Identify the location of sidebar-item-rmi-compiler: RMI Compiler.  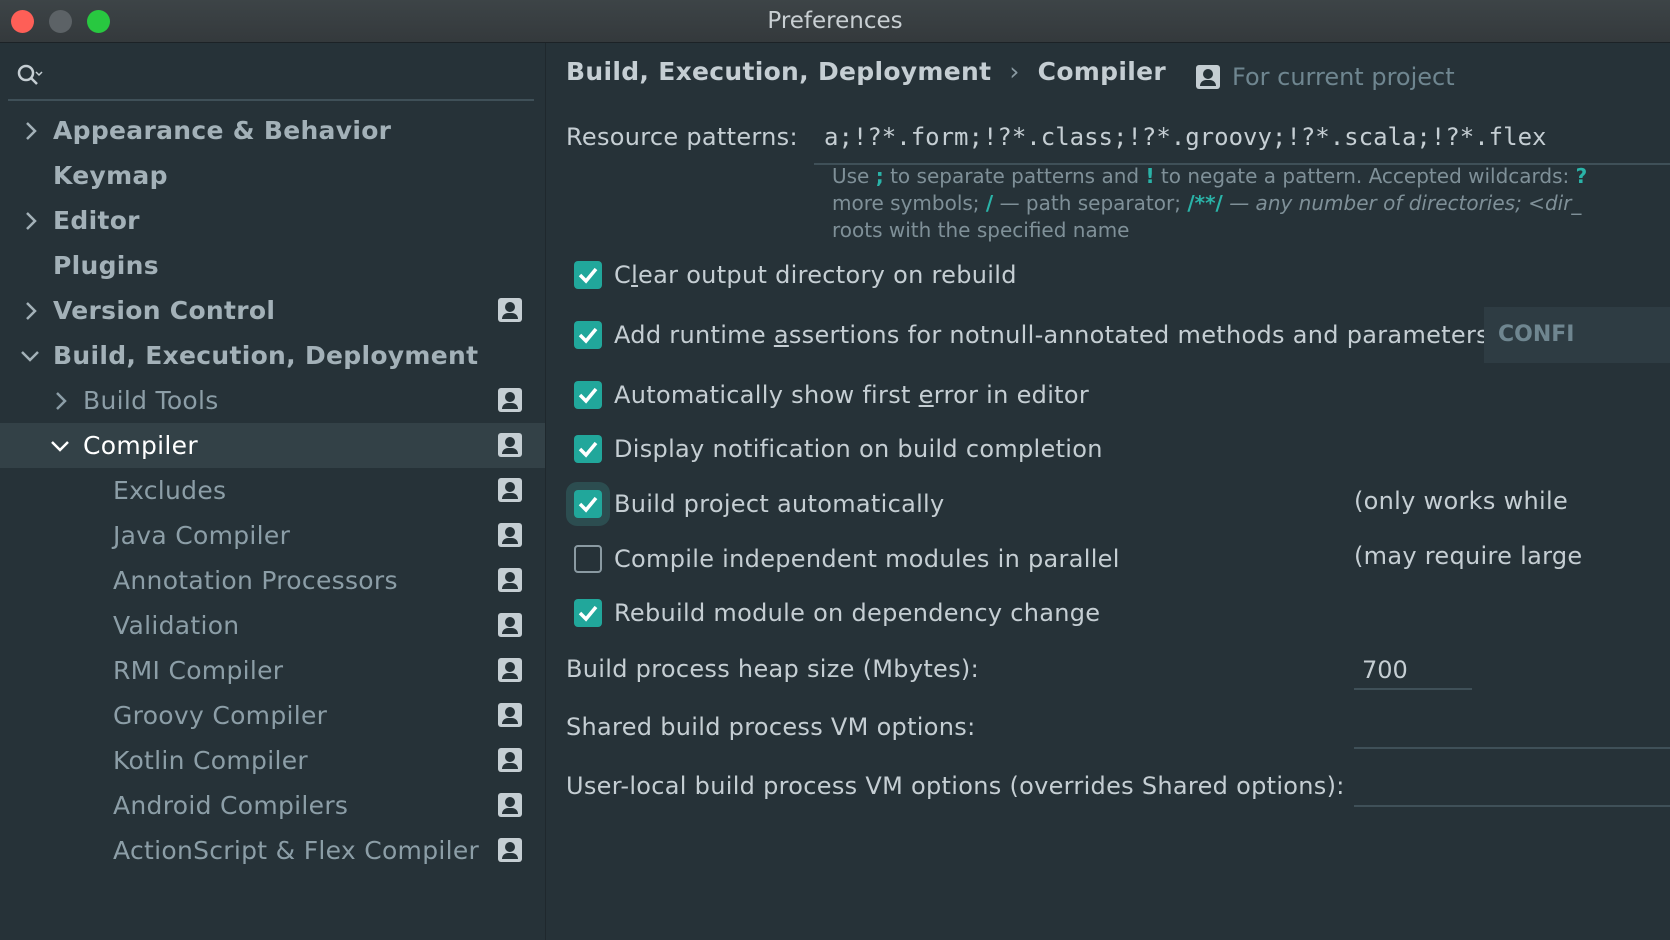
(272, 670).